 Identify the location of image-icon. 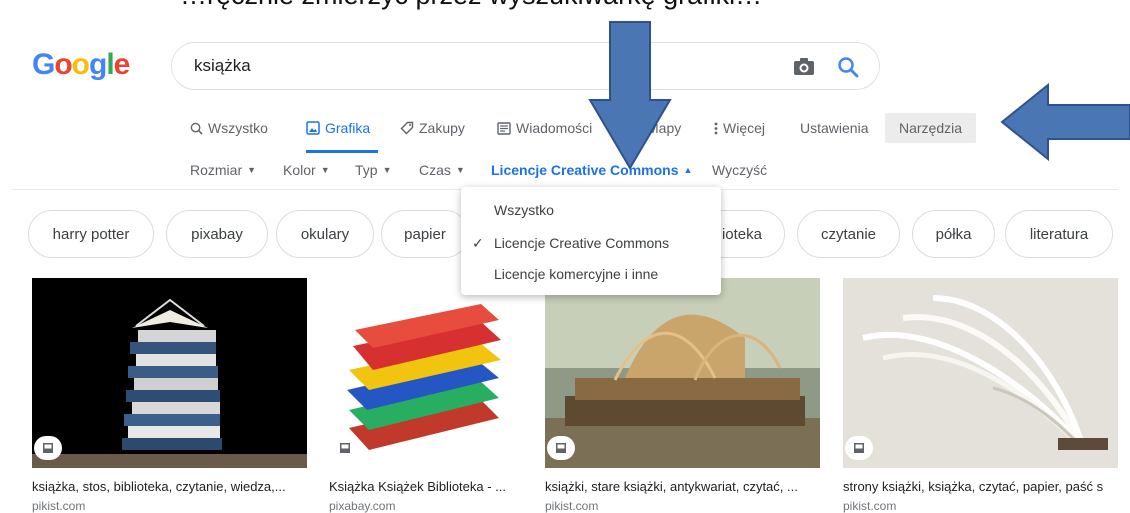
(313, 128).